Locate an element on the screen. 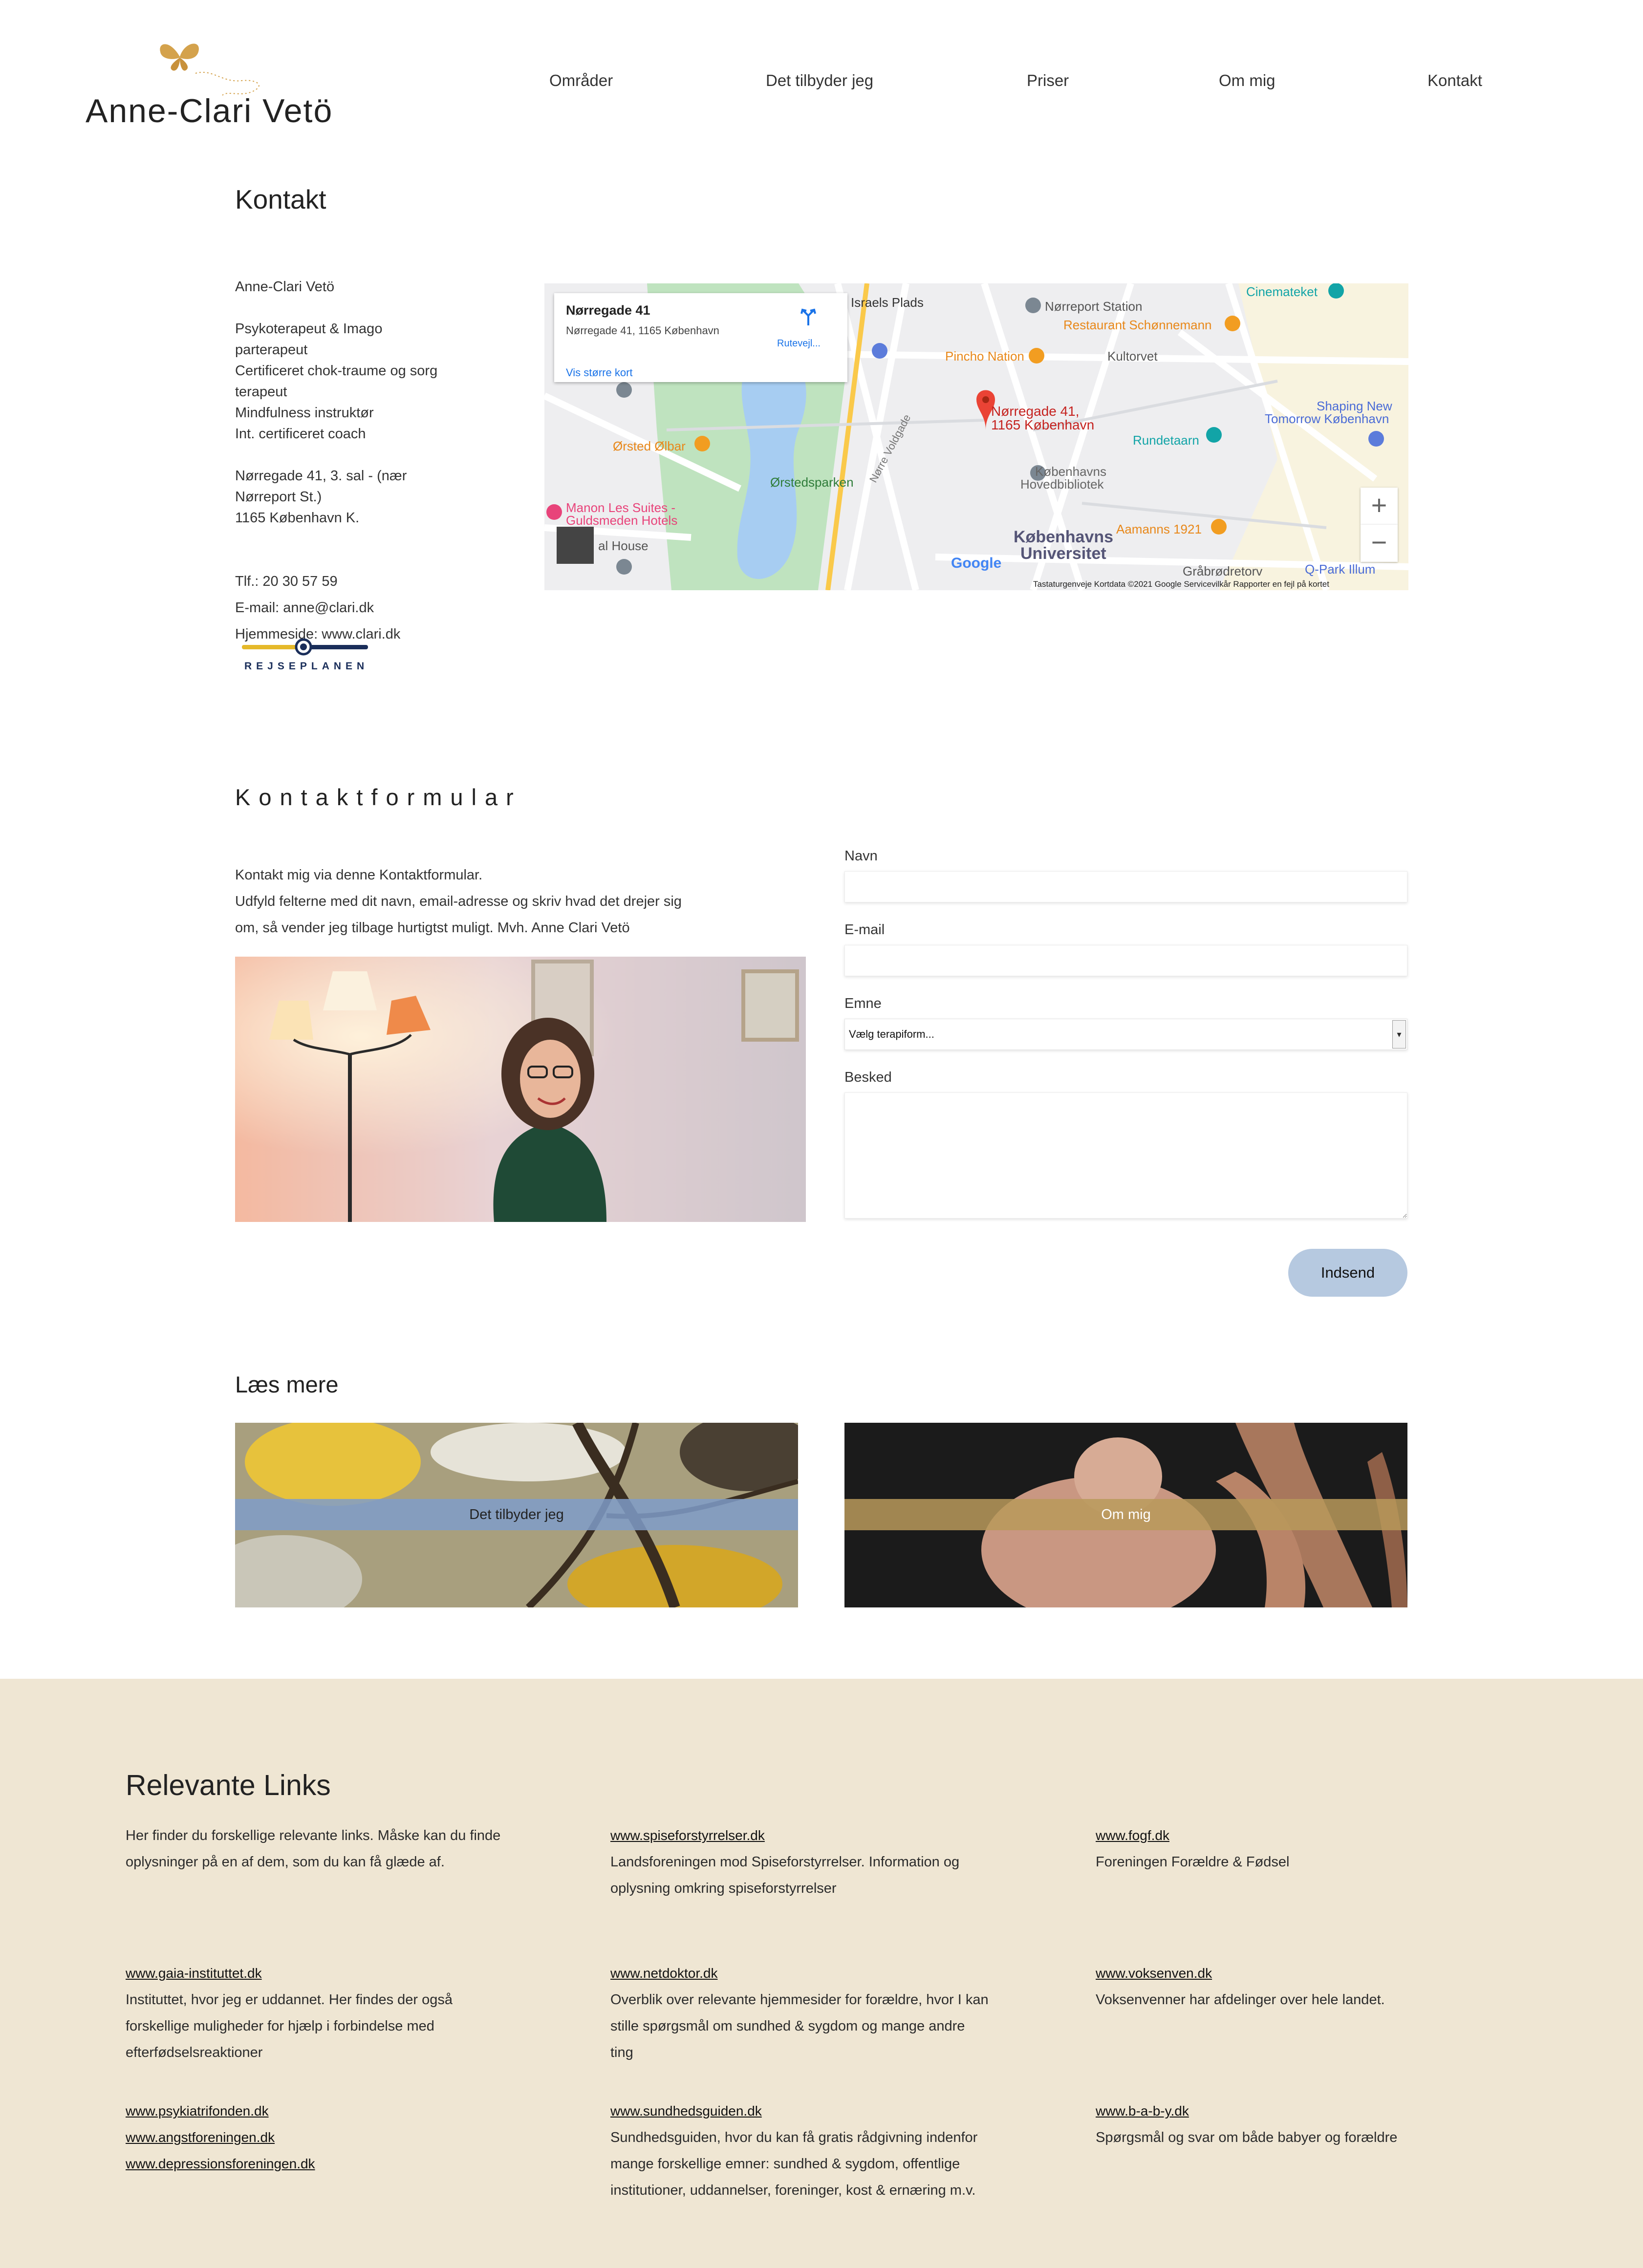 The image size is (1643, 2268). contact-address-line: Nørregade 41, 3. sal - (nær is located at coordinates (321, 476).